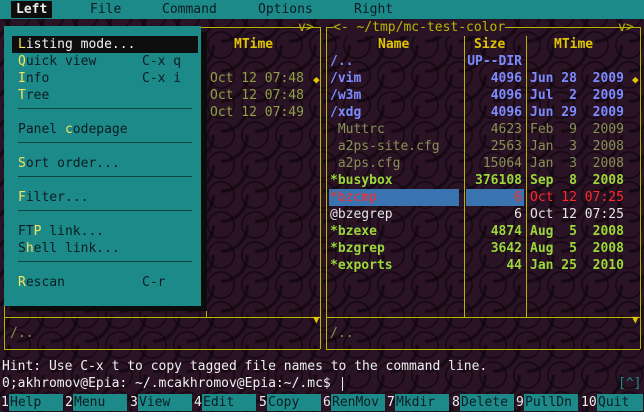  What do you see at coordinates (105, 9) in the screenshot?
I see `menu-file: File` at bounding box center [105, 9].